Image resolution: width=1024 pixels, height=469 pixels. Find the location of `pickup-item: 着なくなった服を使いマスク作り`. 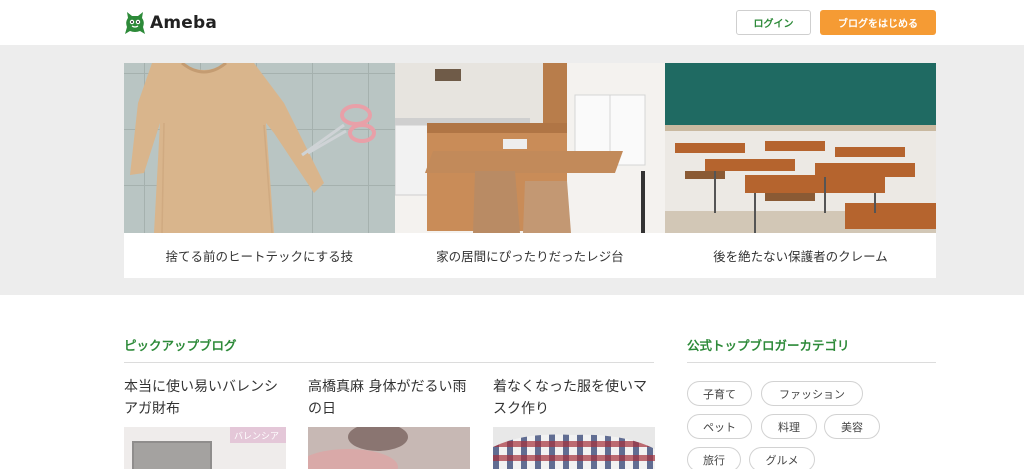

pickup-item: 着なくなった服を使いマスク作り is located at coordinates (574, 422).